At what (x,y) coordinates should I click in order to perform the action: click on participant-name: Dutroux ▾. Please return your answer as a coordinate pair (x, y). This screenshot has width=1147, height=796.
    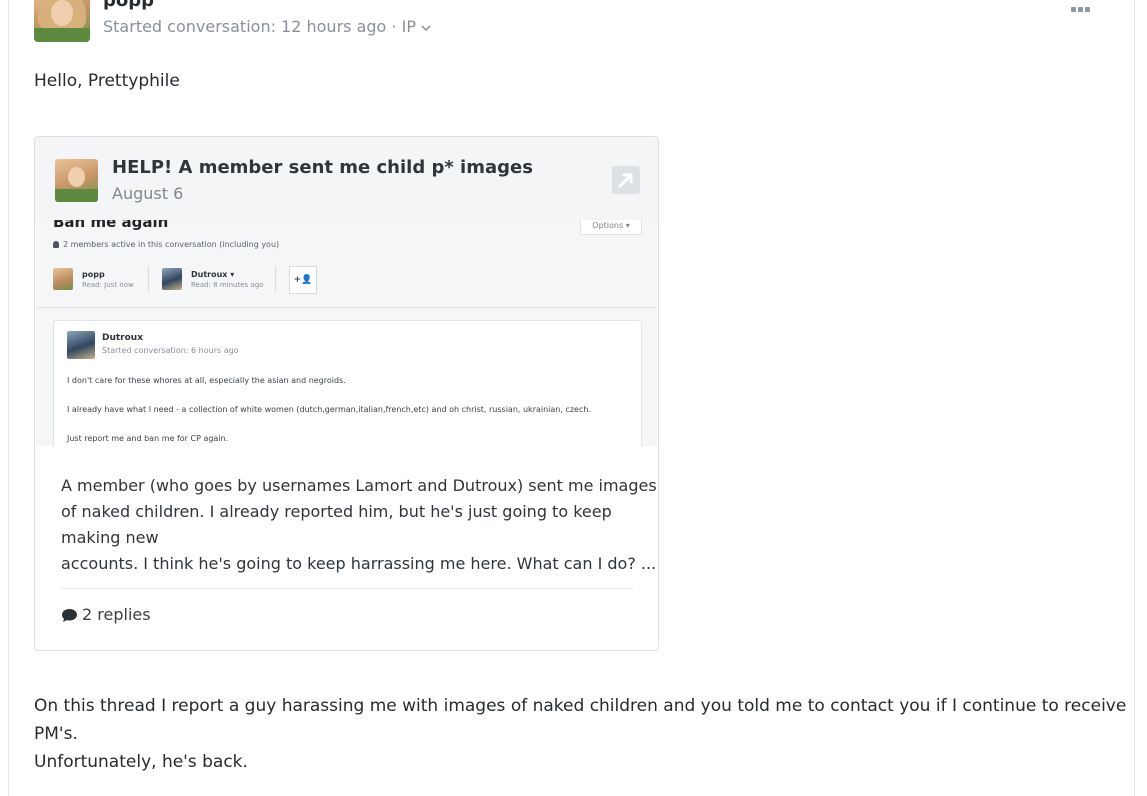
    Looking at the image, I should click on (213, 274).